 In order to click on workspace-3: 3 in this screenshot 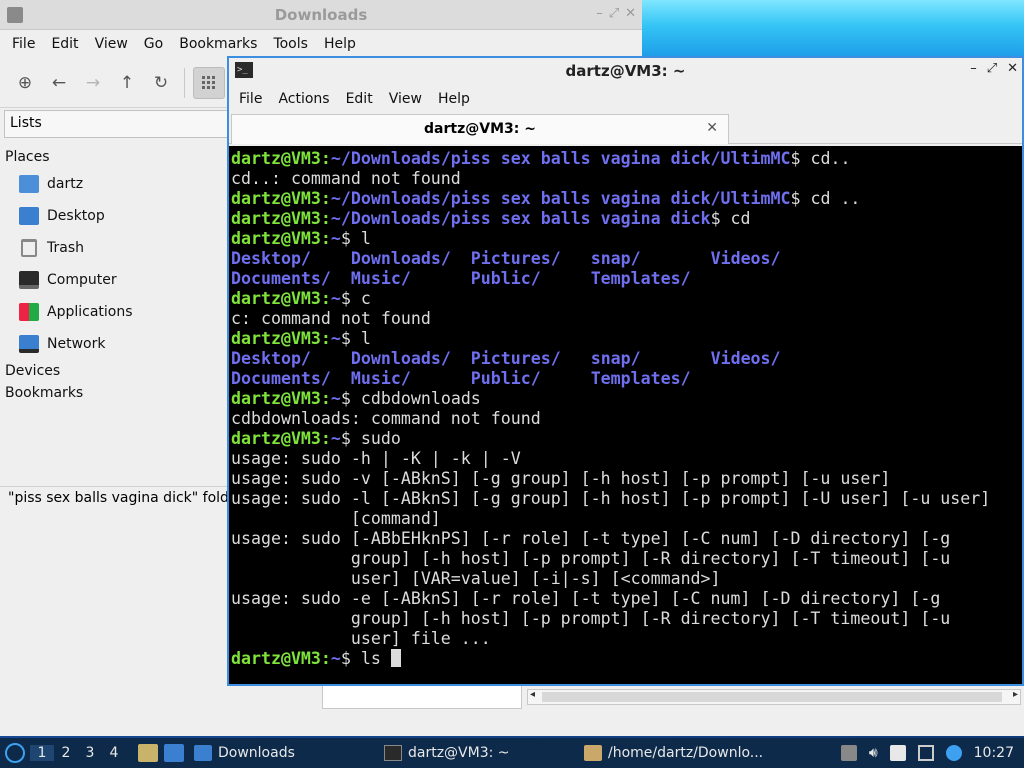, I will do `click(90, 753)`.